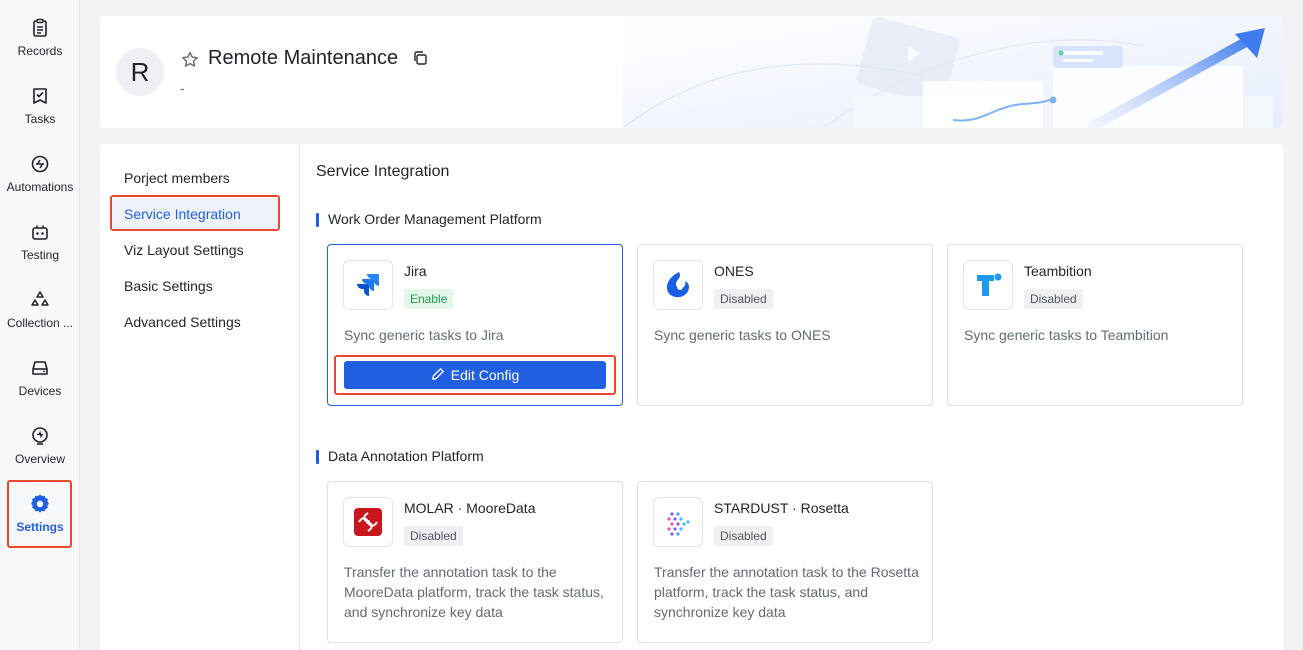 The width and height of the screenshot is (1303, 650). What do you see at coordinates (742, 335) in the screenshot?
I see `card-description: Sync generic tasks to ONES` at bounding box center [742, 335].